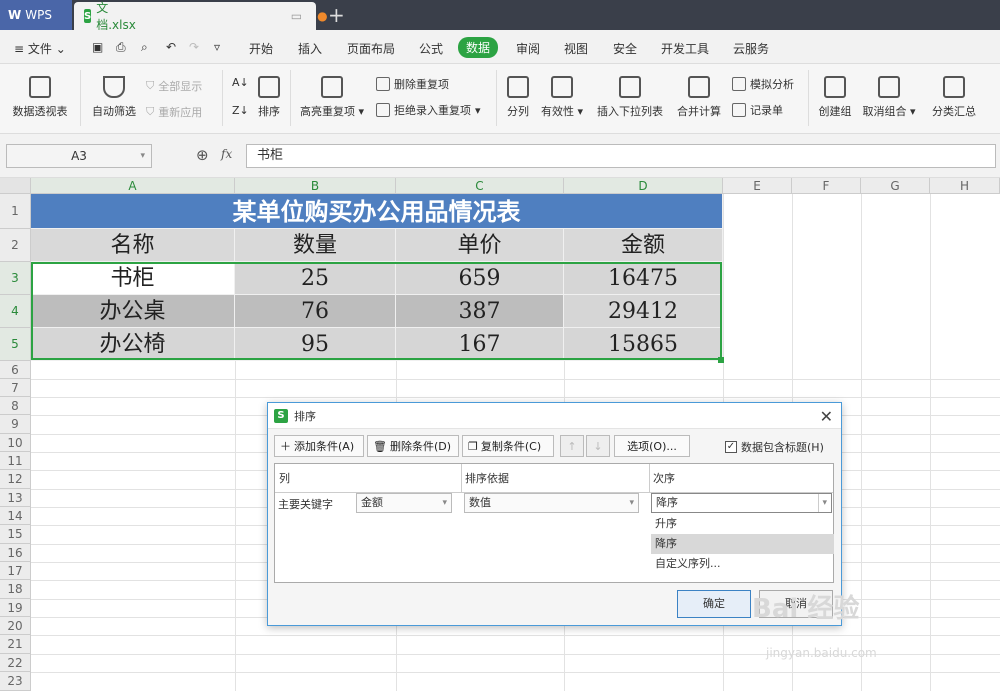  What do you see at coordinates (721, 360) in the screenshot?
I see `fill-handle` at bounding box center [721, 360].